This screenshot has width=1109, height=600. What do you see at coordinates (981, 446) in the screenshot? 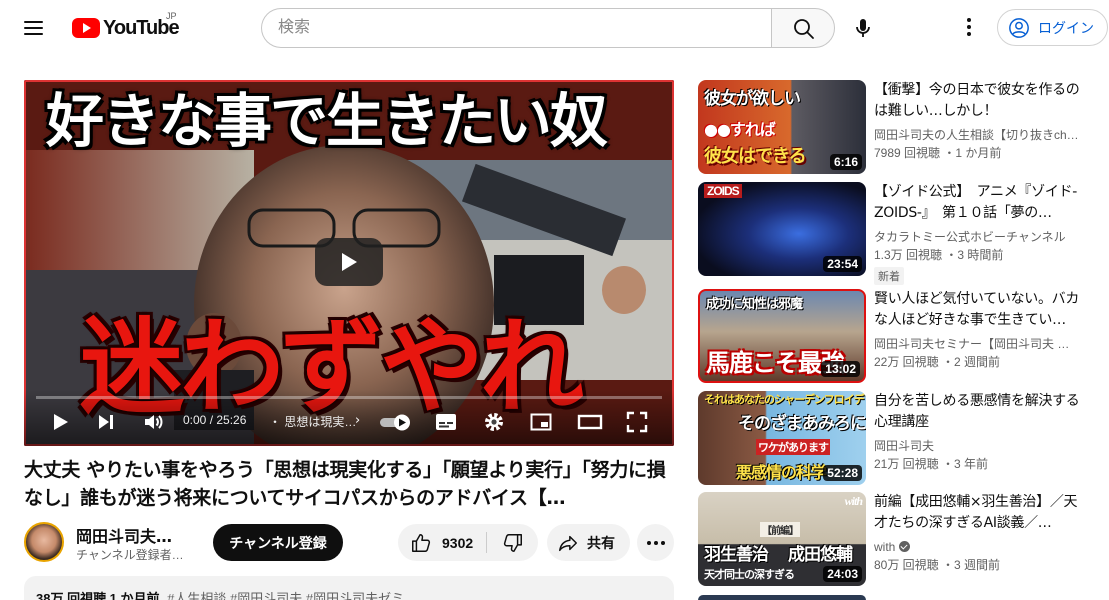
I see `recommended-channel: 岡田斗司夫` at bounding box center [981, 446].